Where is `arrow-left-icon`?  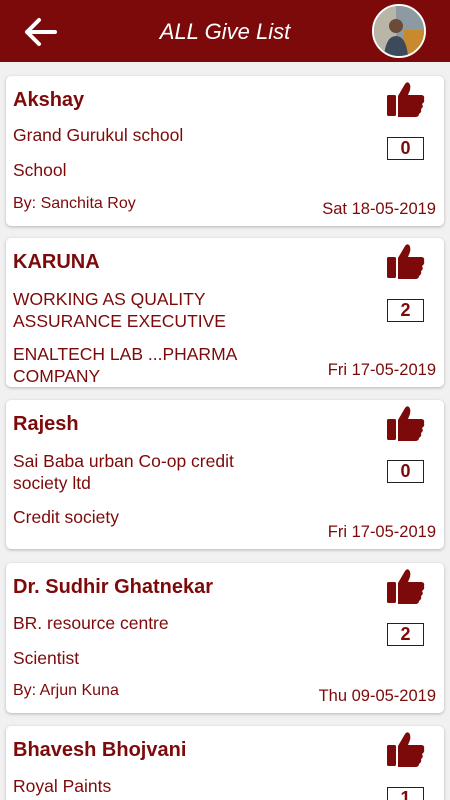
arrow-left-icon is located at coordinates (41, 32).